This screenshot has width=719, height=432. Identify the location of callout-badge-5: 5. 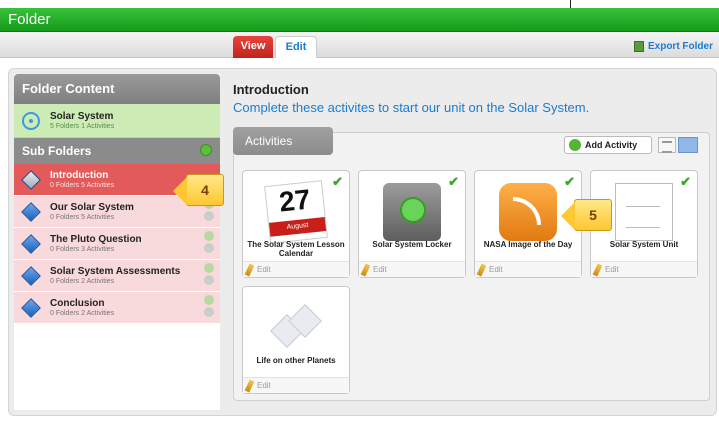
(586, 215).